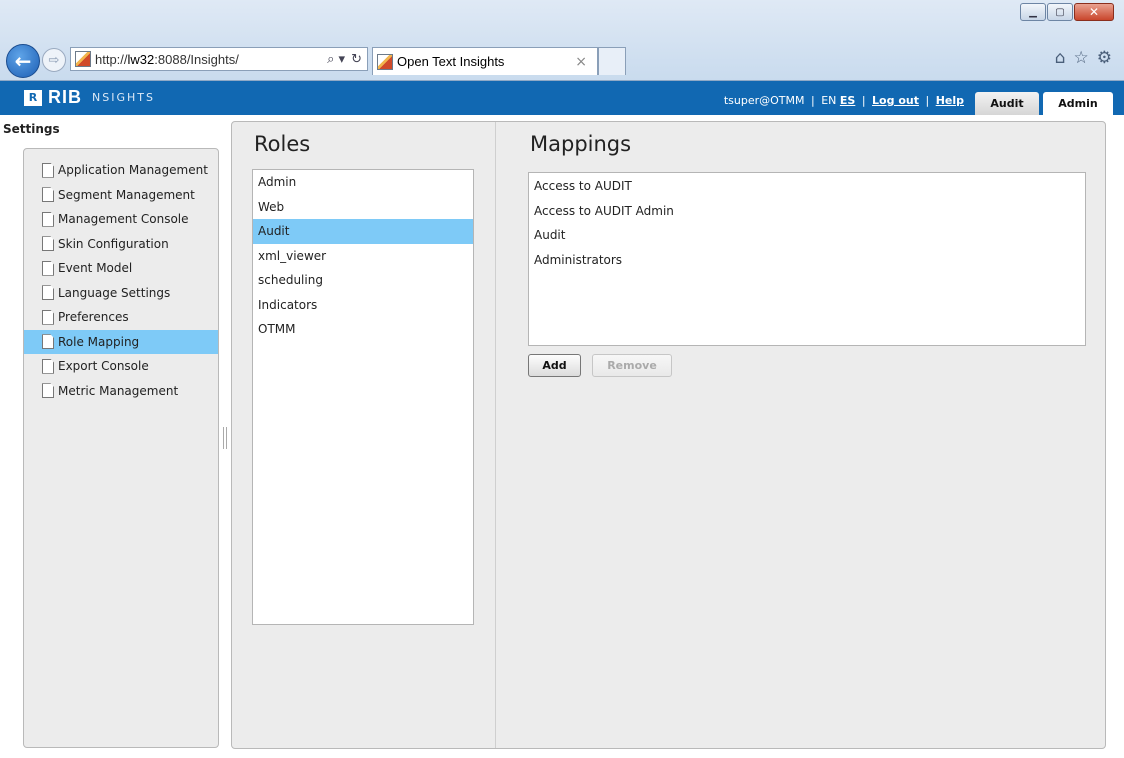  I want to click on product-name: NSIGHTS, so click(123, 97).